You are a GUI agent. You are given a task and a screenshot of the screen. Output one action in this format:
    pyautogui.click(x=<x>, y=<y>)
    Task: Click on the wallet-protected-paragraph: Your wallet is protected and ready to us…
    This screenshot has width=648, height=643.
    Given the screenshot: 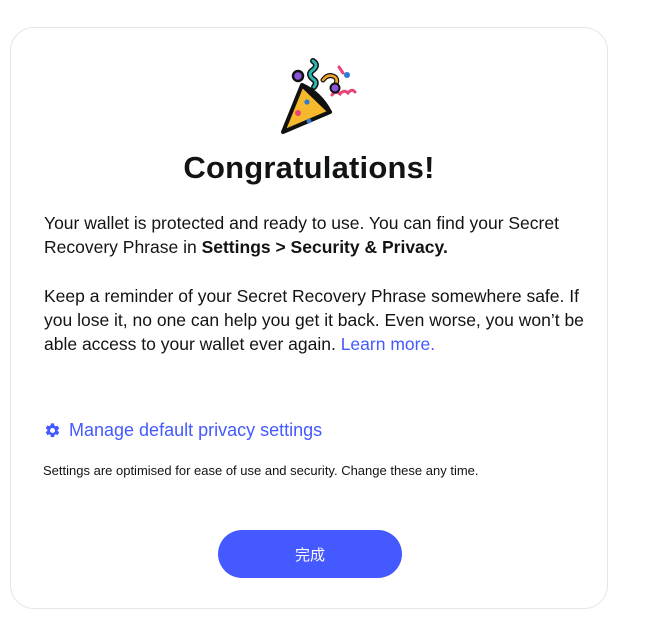 What is the action you would take?
    pyautogui.click(x=319, y=235)
    